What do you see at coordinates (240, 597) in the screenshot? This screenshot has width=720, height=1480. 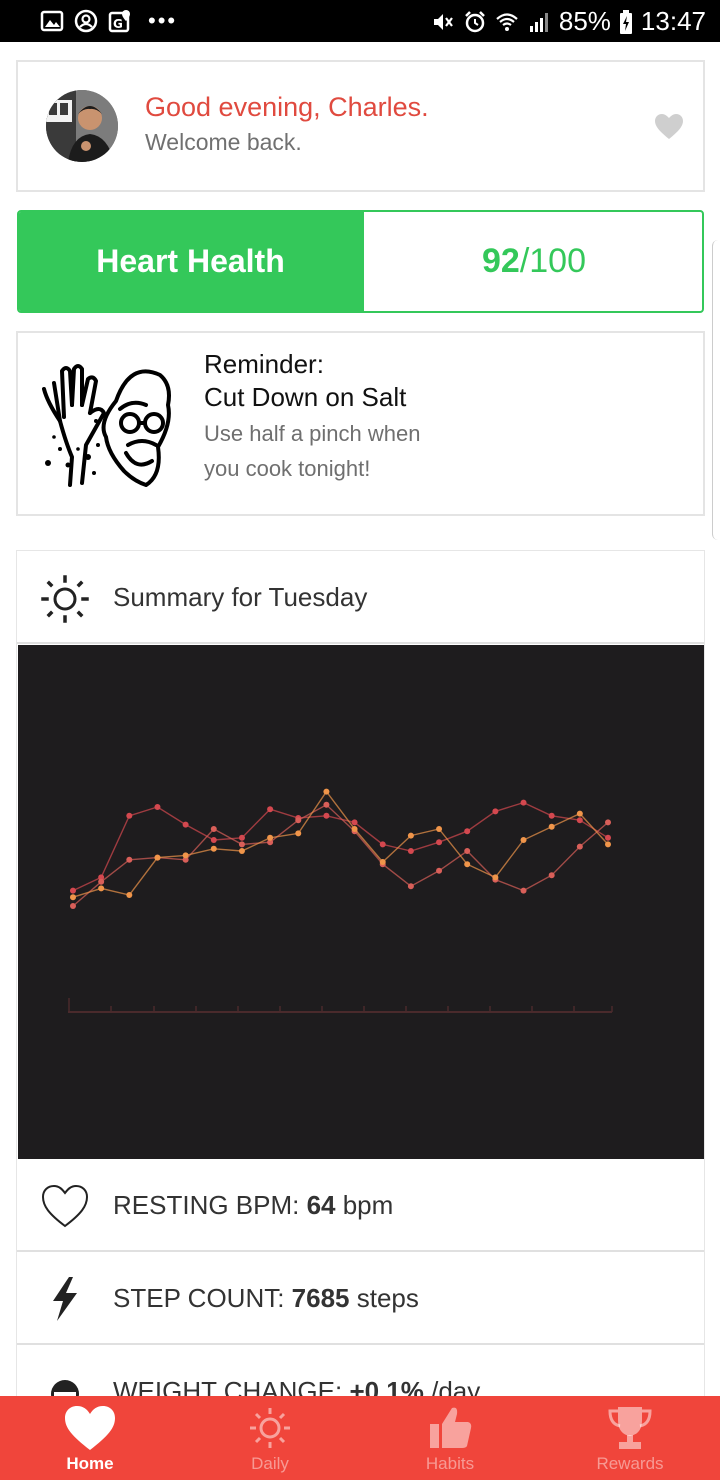 I see `summary-title: Summary for Tuesday` at bounding box center [240, 597].